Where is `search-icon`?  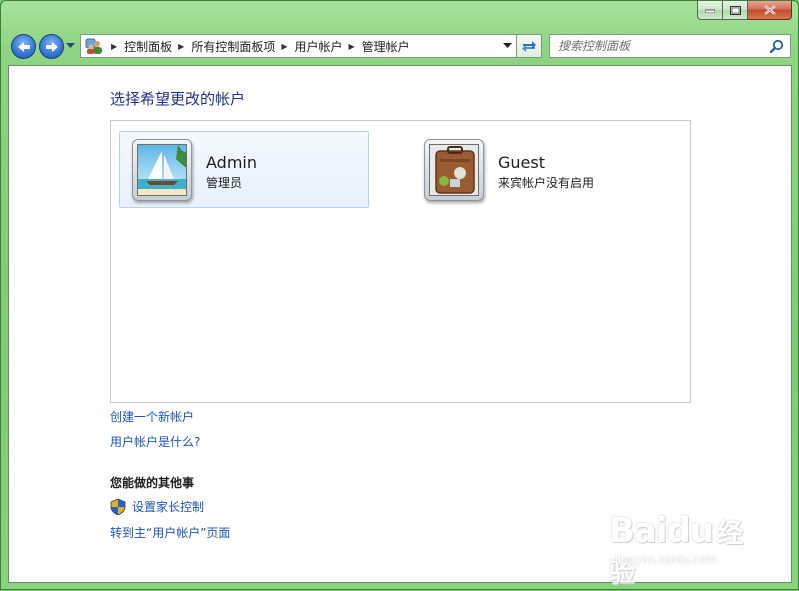
search-icon is located at coordinates (777, 46).